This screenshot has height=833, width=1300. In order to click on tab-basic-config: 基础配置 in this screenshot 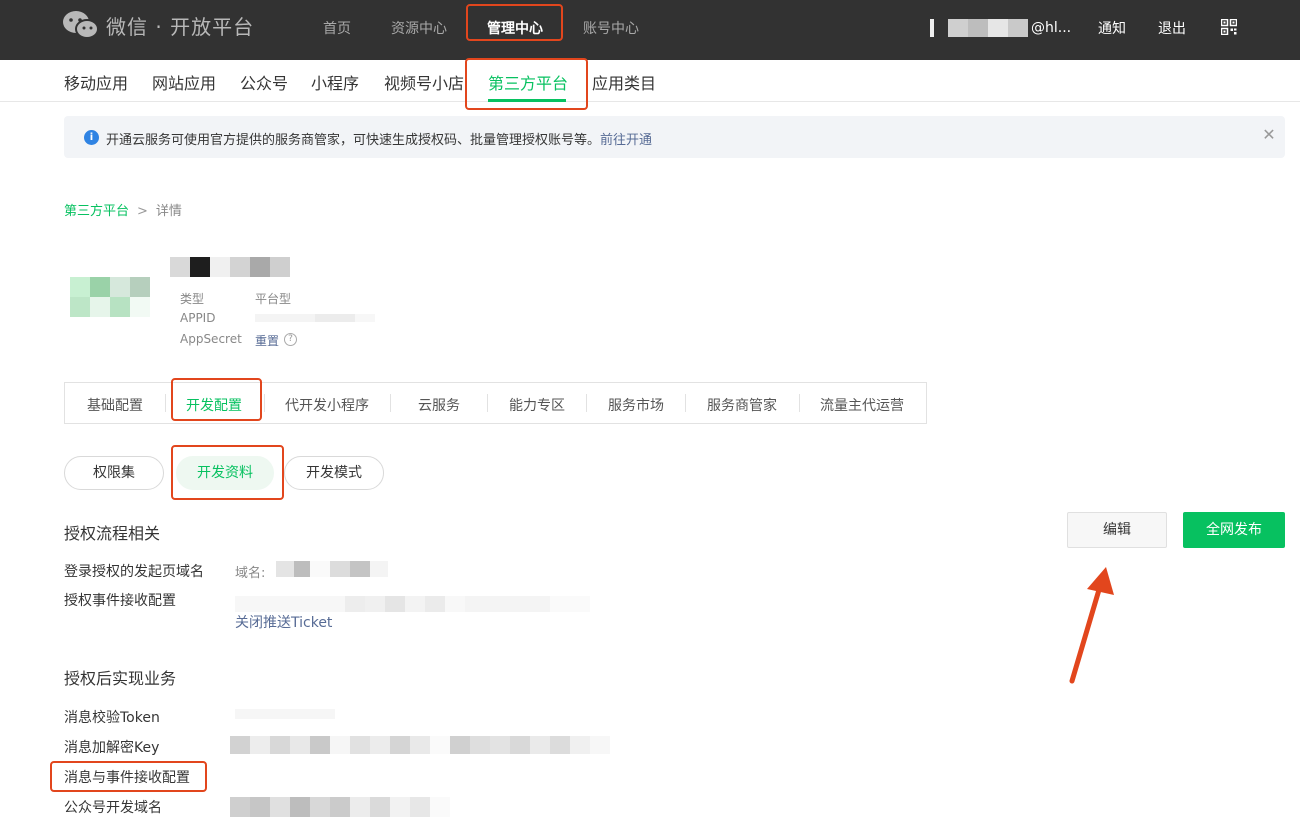, I will do `click(115, 405)`.